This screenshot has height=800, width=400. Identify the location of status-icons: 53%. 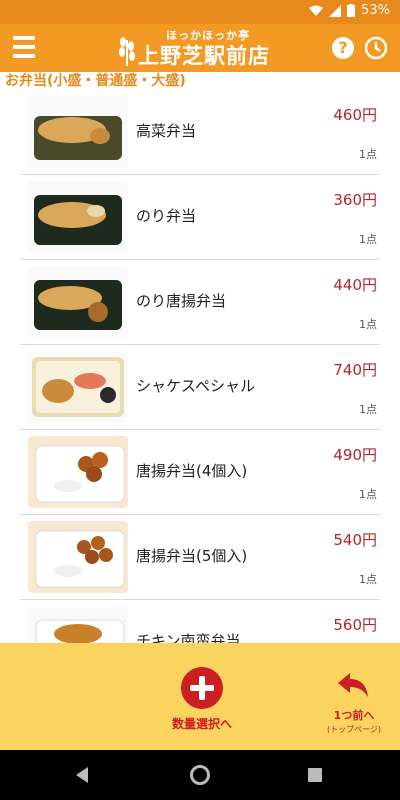
(349, 10).